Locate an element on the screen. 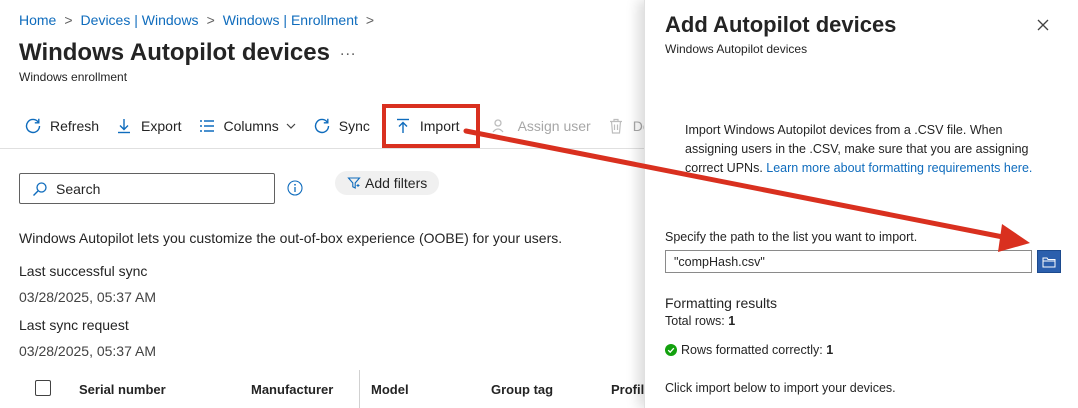 The image size is (1078, 408). last-successful-sync-value: 03/28/2025, 05:37 AM is located at coordinates (87, 297).